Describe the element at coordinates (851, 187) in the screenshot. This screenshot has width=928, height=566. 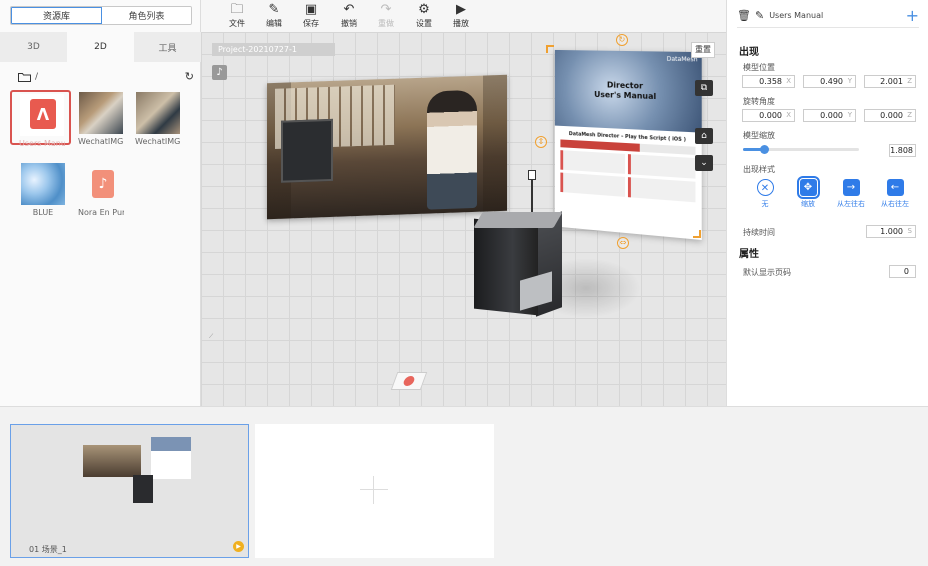
I see `arrow-right-icon: →` at that location.